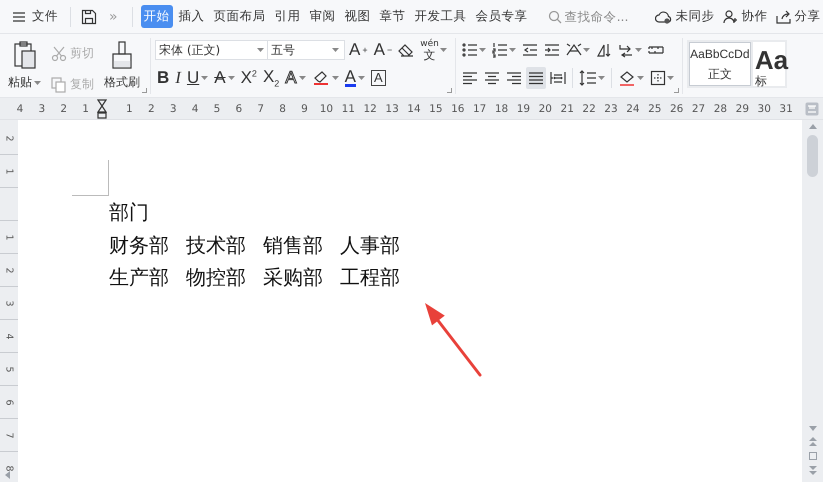 Image resolution: width=823 pixels, height=482 pixels. I want to click on numbered-list-icon, so click(500, 50).